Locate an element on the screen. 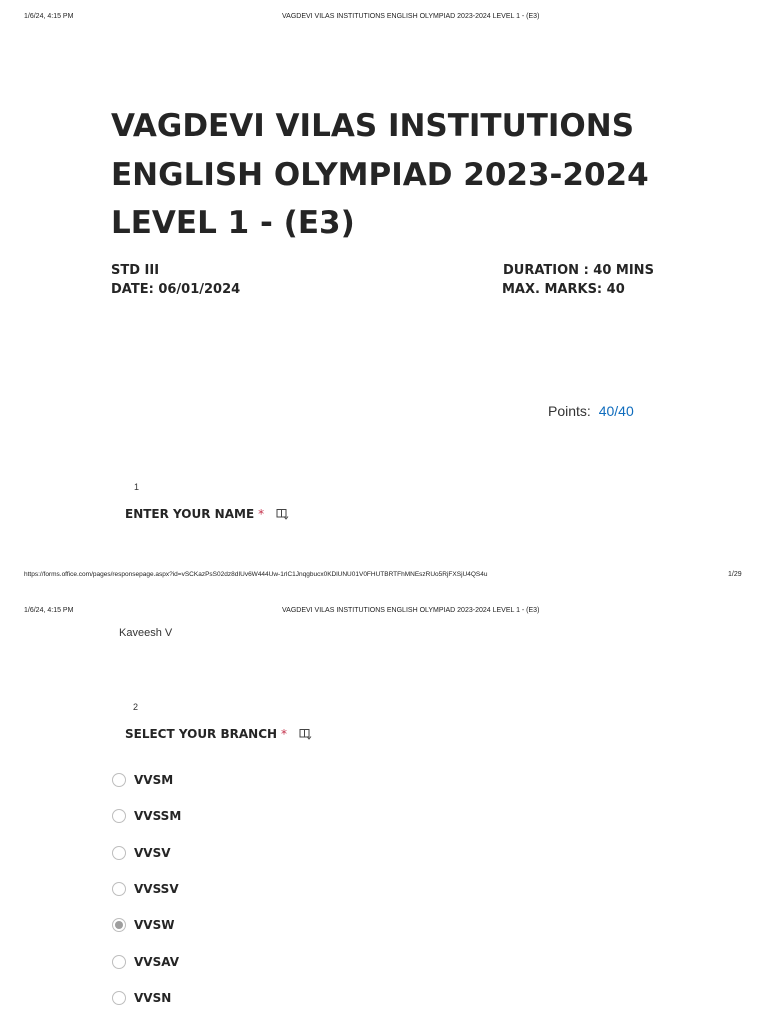 Image resolution: width=768 pixels, height=1024 pixels. form-title-line: LEVEL 1 - (E3) is located at coordinates (233, 223).